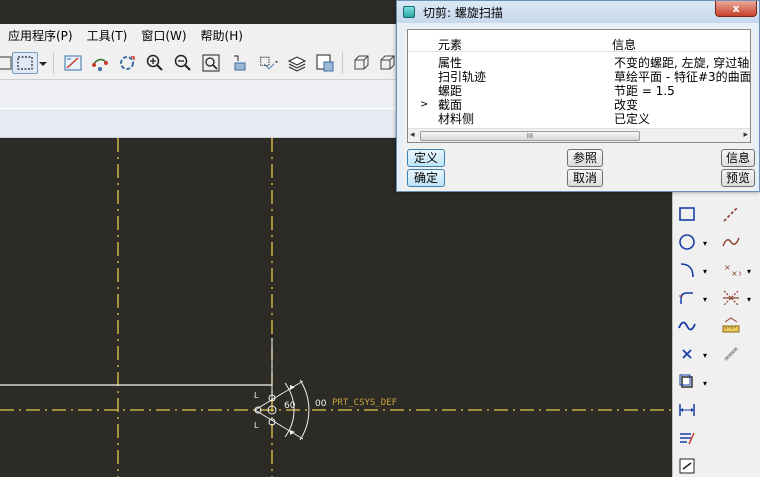 The width and height of the screenshot is (760, 477). What do you see at coordinates (585, 158) in the screenshot?
I see `reference-button: 参照` at bounding box center [585, 158].